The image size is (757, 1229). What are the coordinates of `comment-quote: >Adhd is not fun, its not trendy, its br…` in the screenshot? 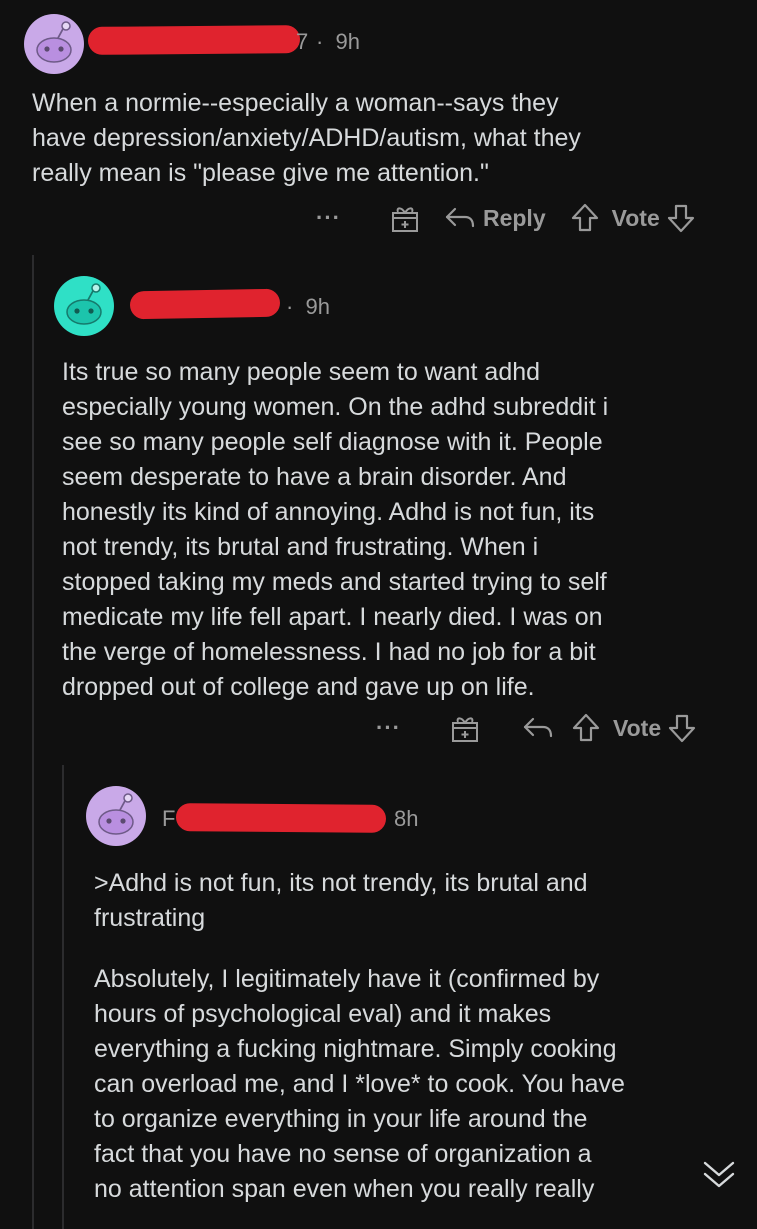 It's located at (341, 900).